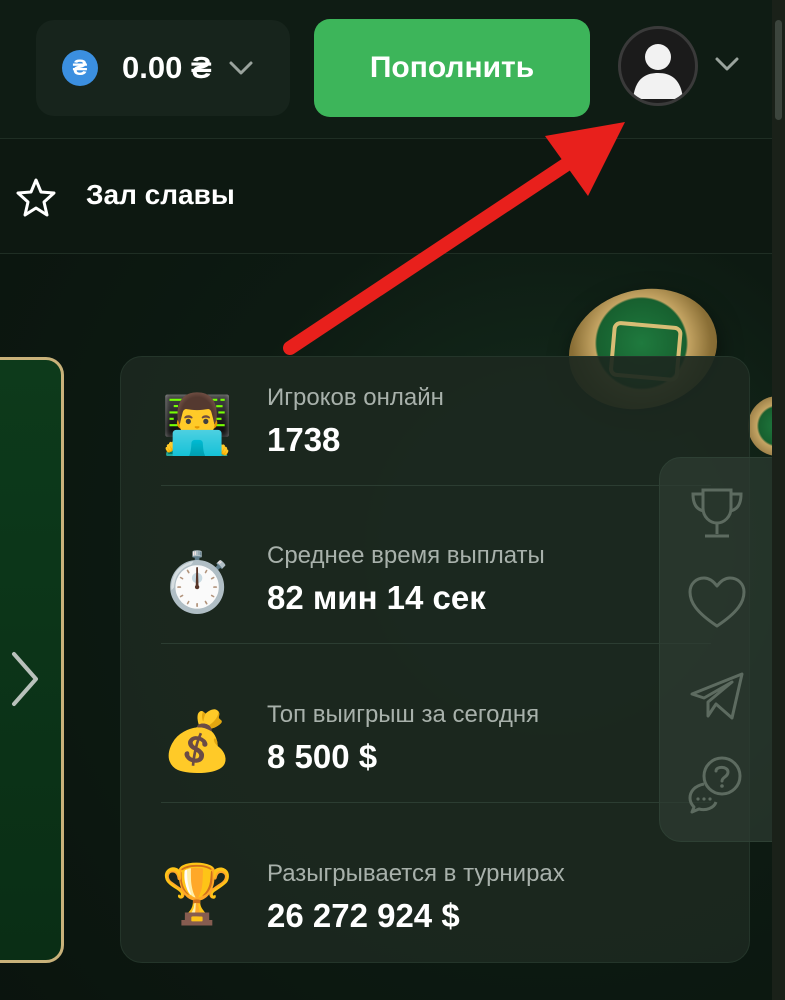 This screenshot has height=1000, width=785. What do you see at coordinates (197, 894) in the screenshot?
I see `trophy-icon: 🏆` at bounding box center [197, 894].